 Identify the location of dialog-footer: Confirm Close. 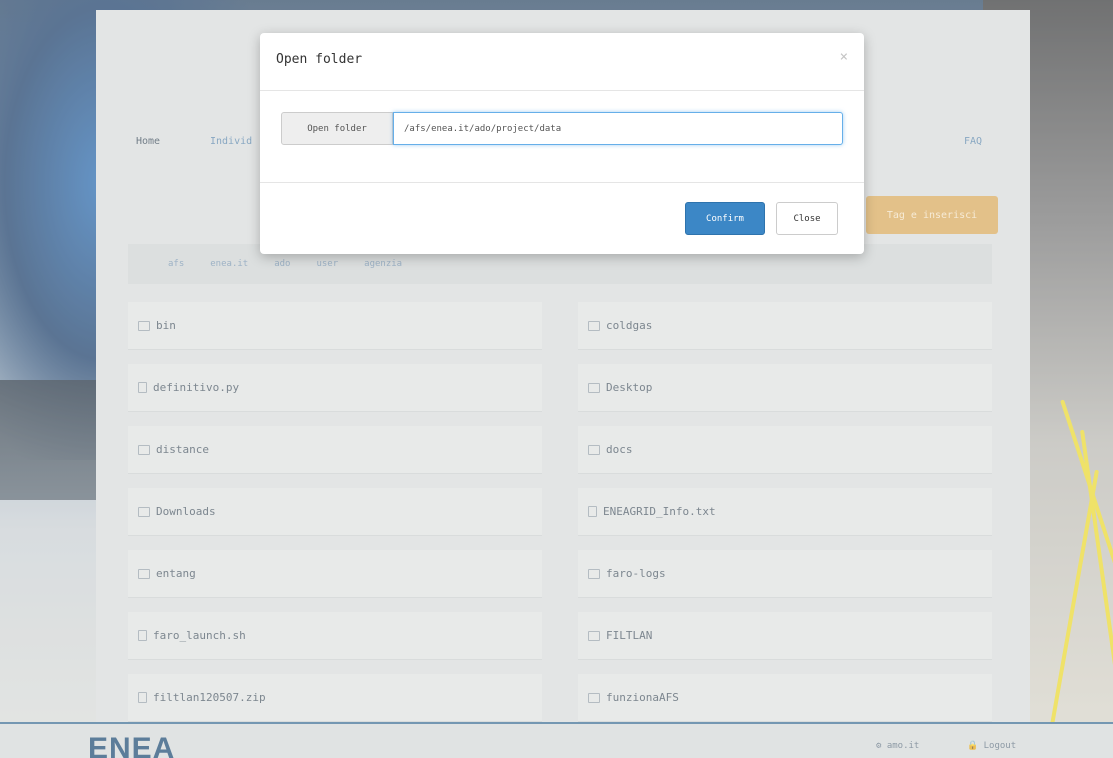
(562, 218).